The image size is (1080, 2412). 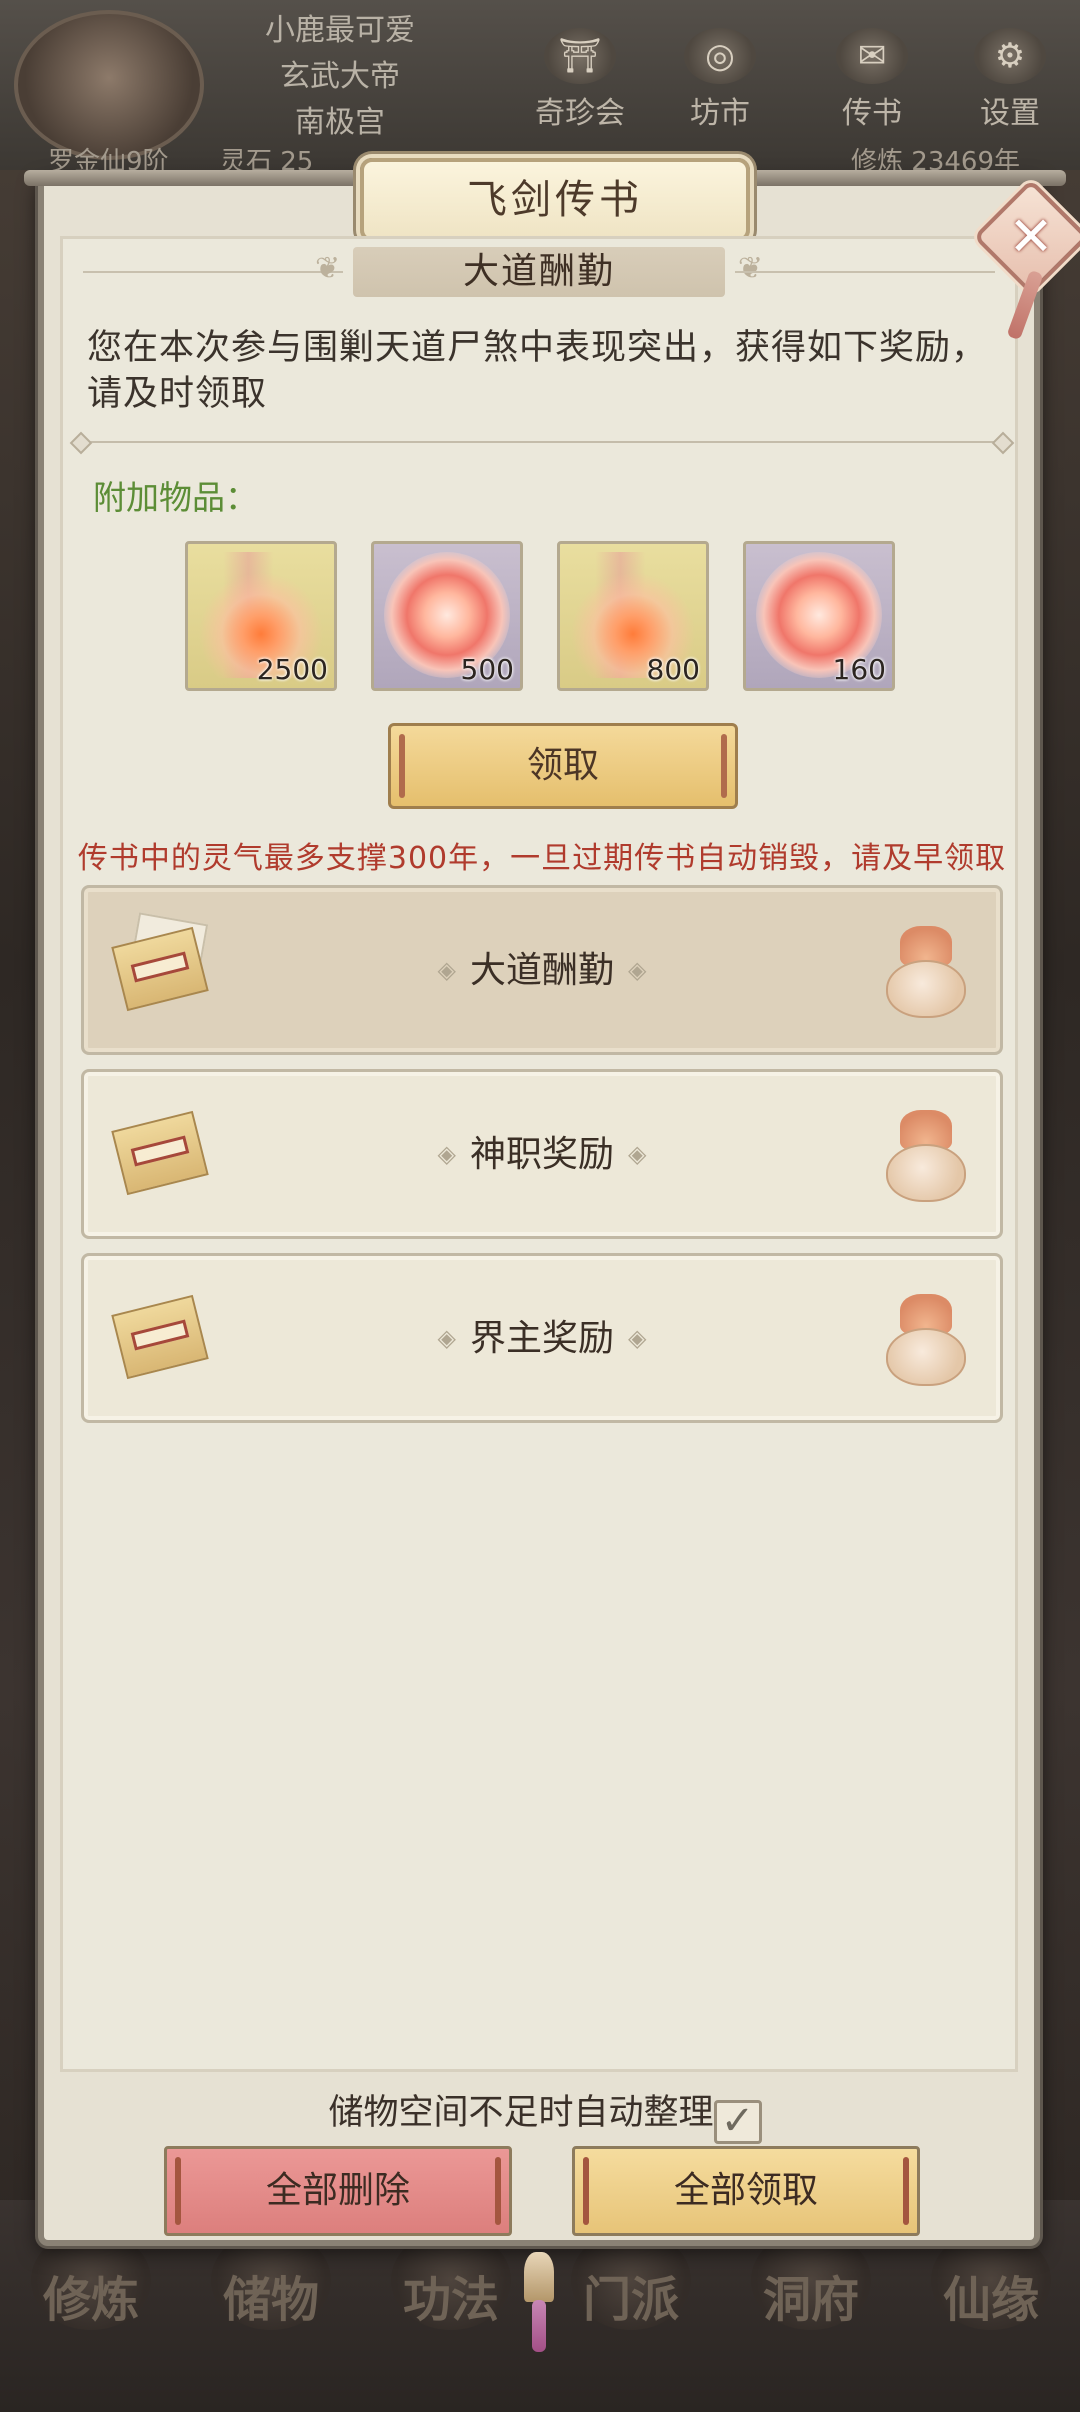 What do you see at coordinates (545, 616) in the screenshot?
I see `attachment-list: 2500 500 800 160` at bounding box center [545, 616].